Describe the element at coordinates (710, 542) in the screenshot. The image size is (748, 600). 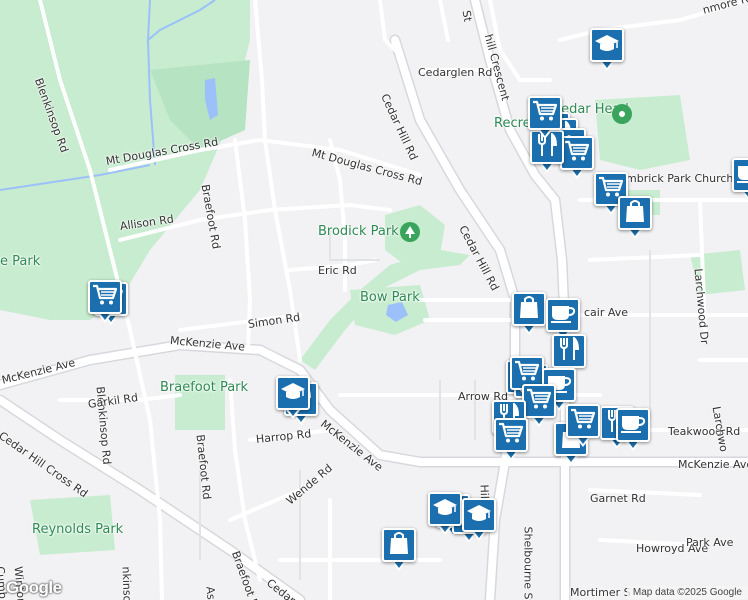
I see `street-label-park-ave: Park Ave` at that location.